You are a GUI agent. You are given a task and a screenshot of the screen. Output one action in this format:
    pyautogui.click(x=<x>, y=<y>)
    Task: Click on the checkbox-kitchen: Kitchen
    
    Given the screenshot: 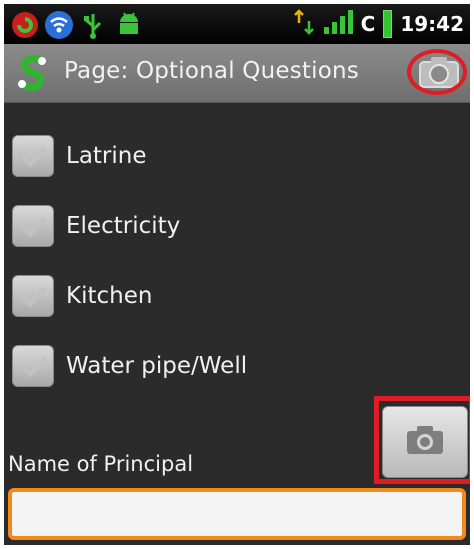 What is the action you would take?
    pyautogui.click(x=82, y=296)
    